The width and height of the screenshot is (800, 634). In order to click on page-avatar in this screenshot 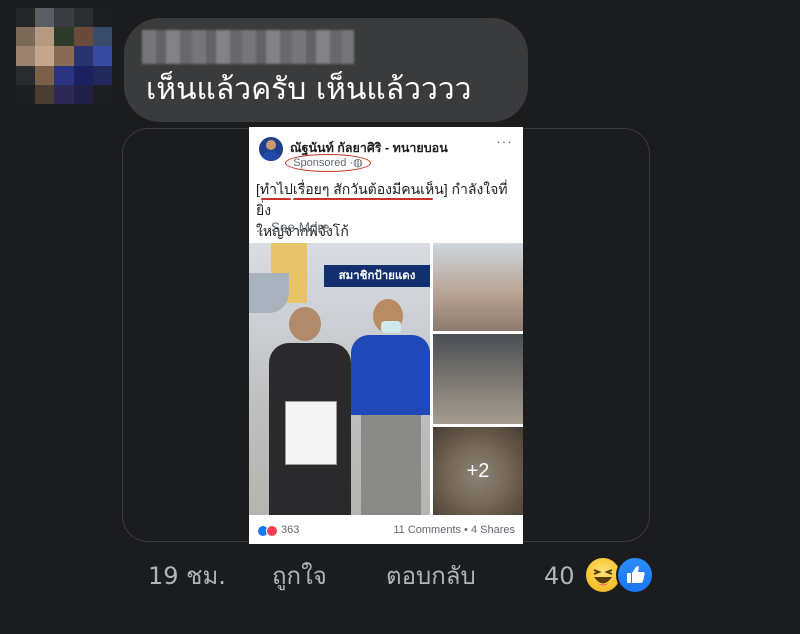, I will do `click(271, 149)`.